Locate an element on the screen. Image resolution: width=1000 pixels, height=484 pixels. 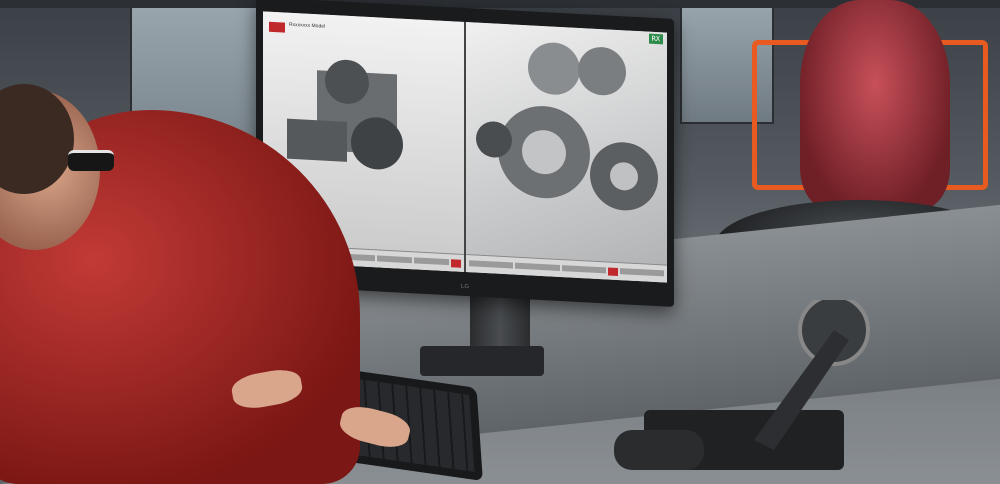
software-logo is located at coordinates (277, 27).